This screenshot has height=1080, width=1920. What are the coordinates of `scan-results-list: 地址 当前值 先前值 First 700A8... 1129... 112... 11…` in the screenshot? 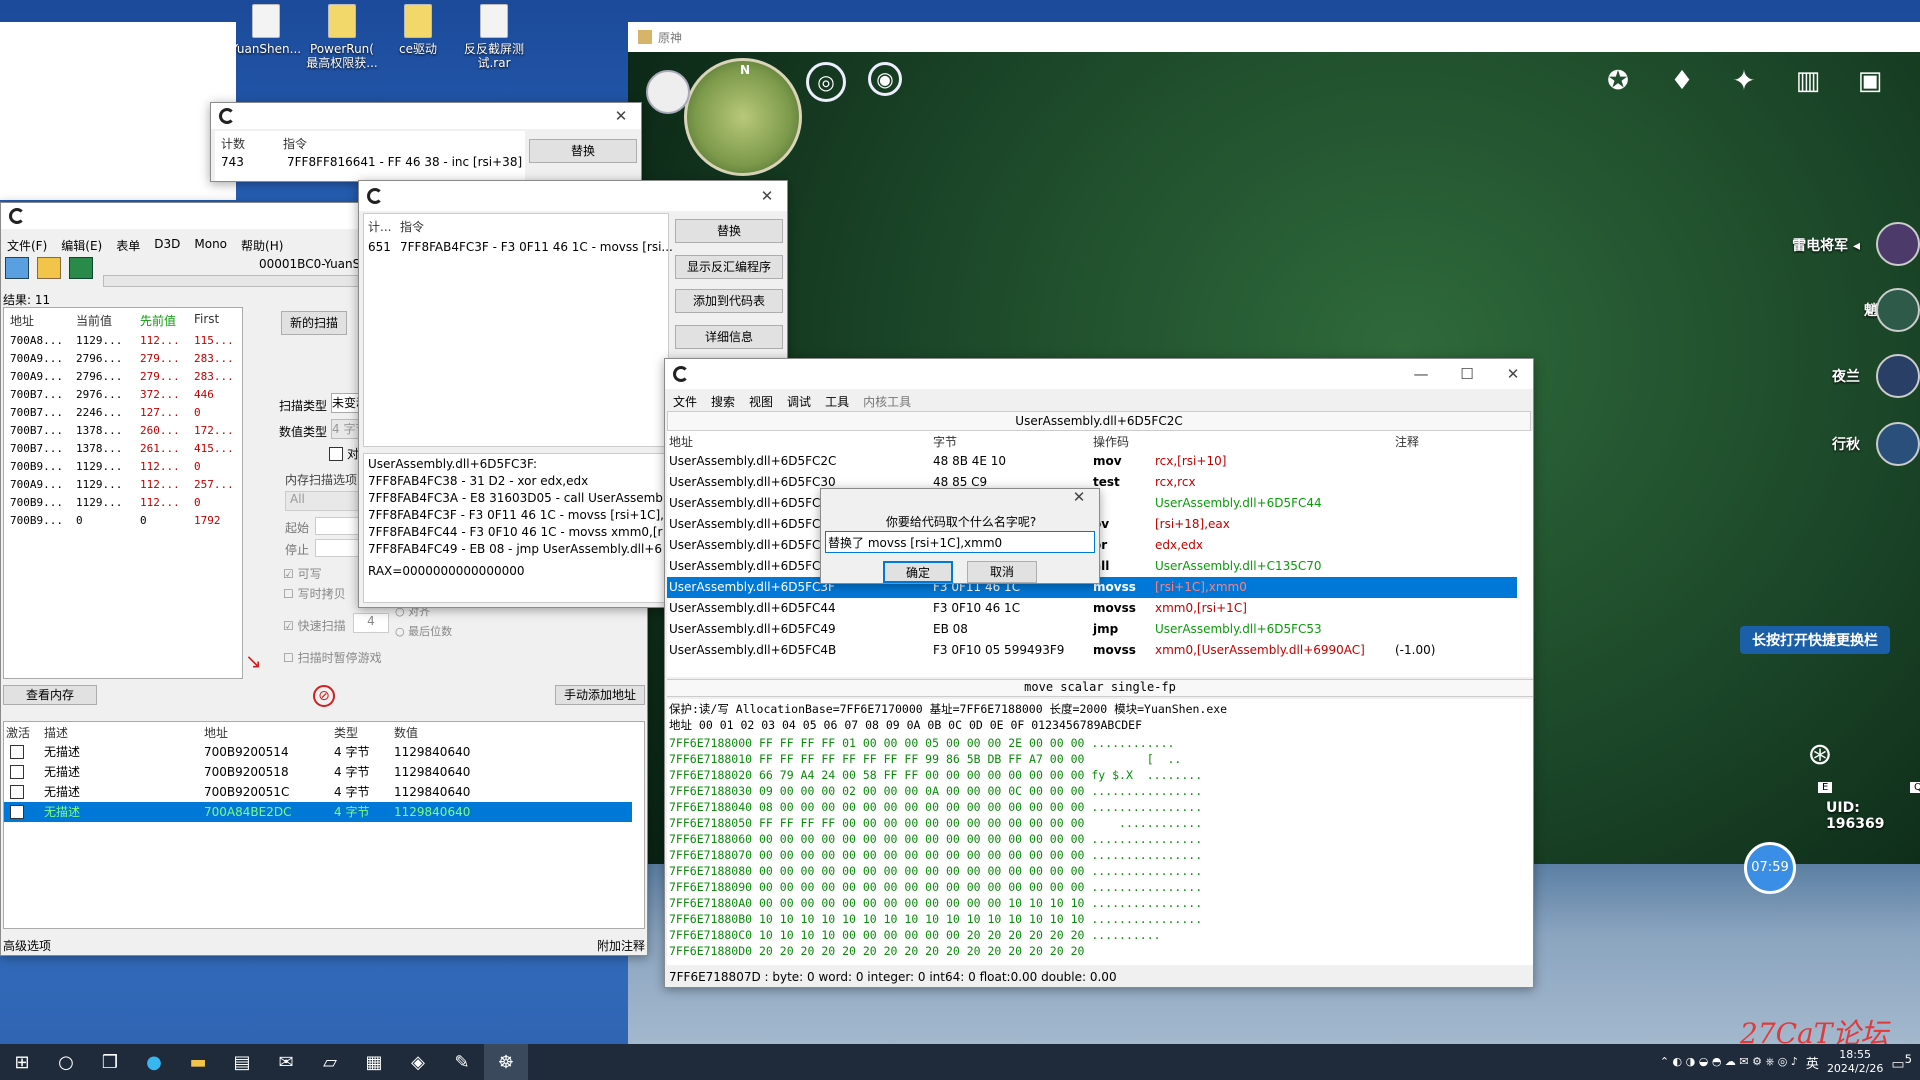 It's located at (123, 493).